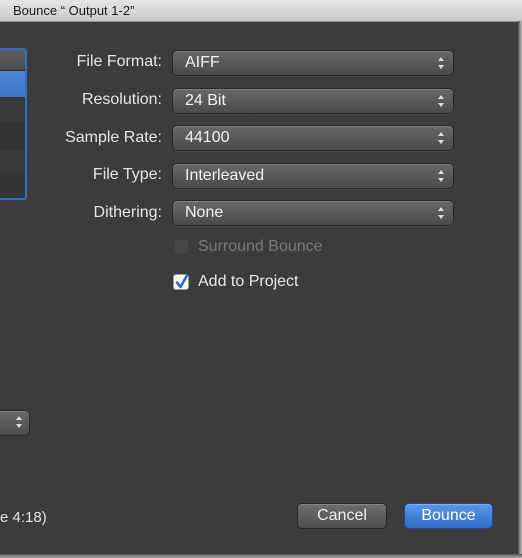 This screenshot has height=558, width=522. I want to click on mode-popup, so click(15, 423).